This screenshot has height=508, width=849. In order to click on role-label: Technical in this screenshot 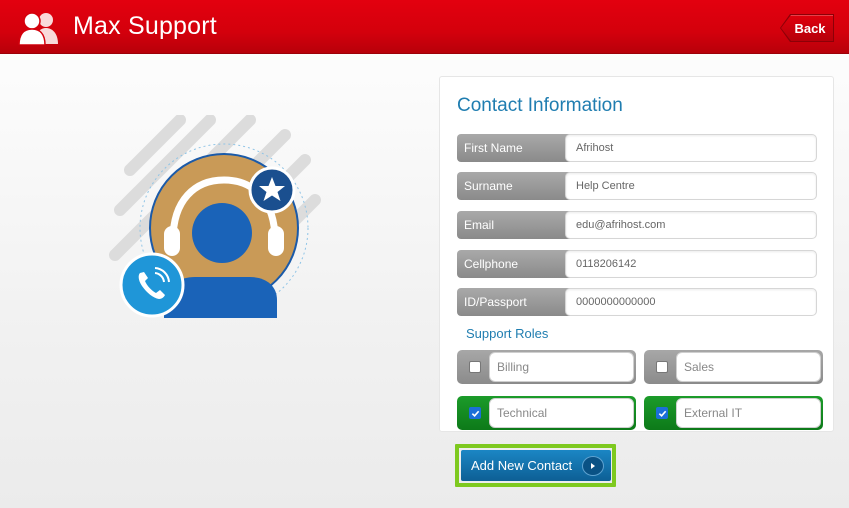, I will do `click(561, 413)`.